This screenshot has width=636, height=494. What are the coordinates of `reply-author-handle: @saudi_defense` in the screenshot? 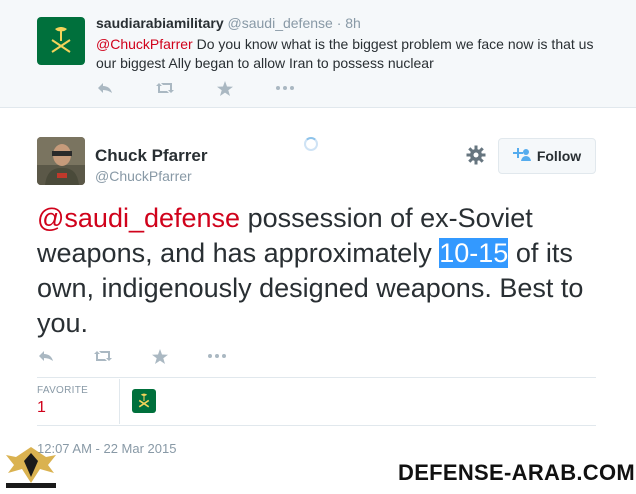 It's located at (280, 23).